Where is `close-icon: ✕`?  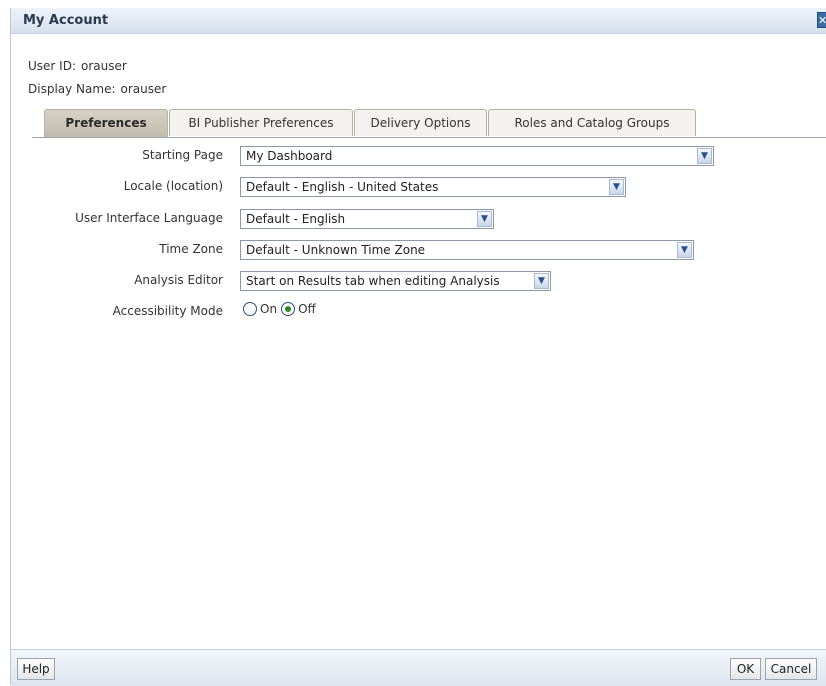
close-icon: ✕ is located at coordinates (821, 20).